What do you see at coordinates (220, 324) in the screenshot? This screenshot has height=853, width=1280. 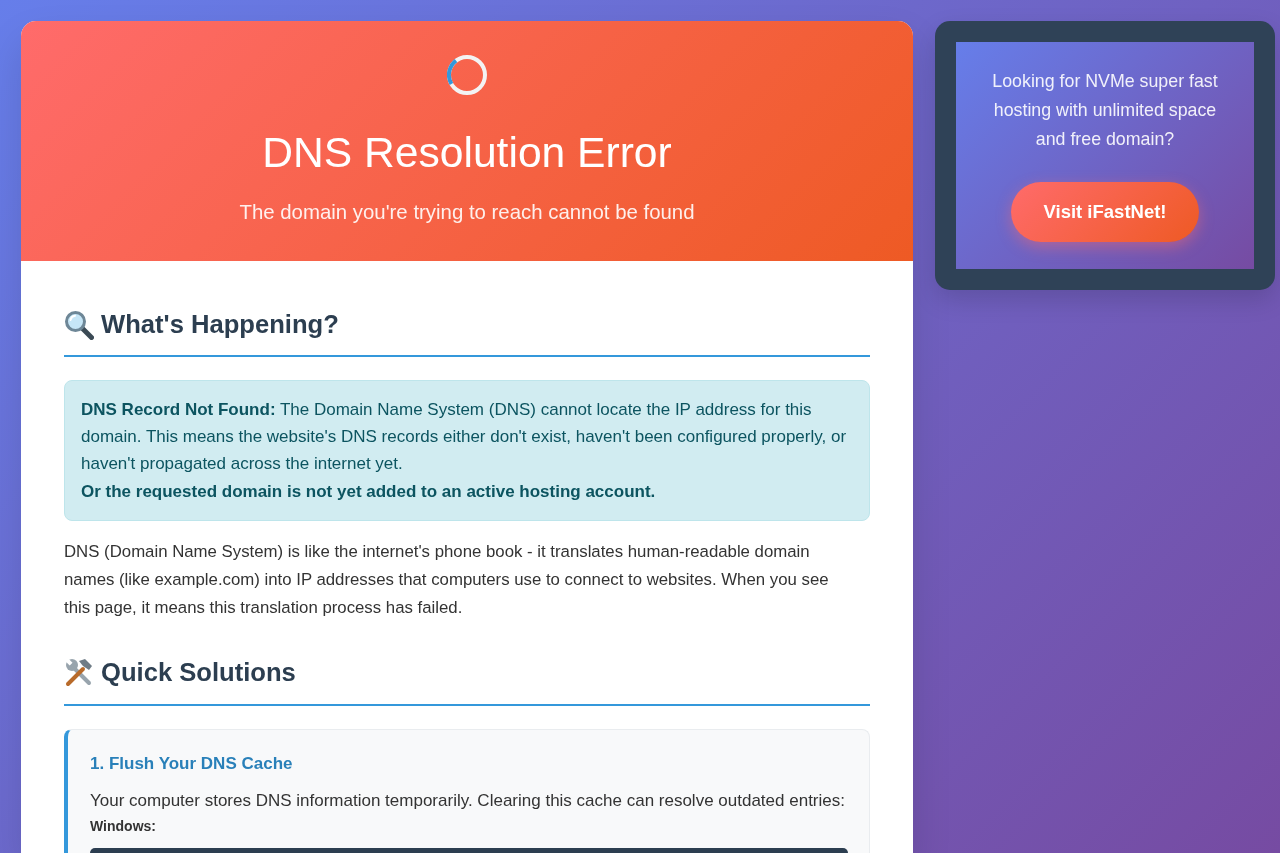 I see `section-heading: What's Happening?` at bounding box center [220, 324].